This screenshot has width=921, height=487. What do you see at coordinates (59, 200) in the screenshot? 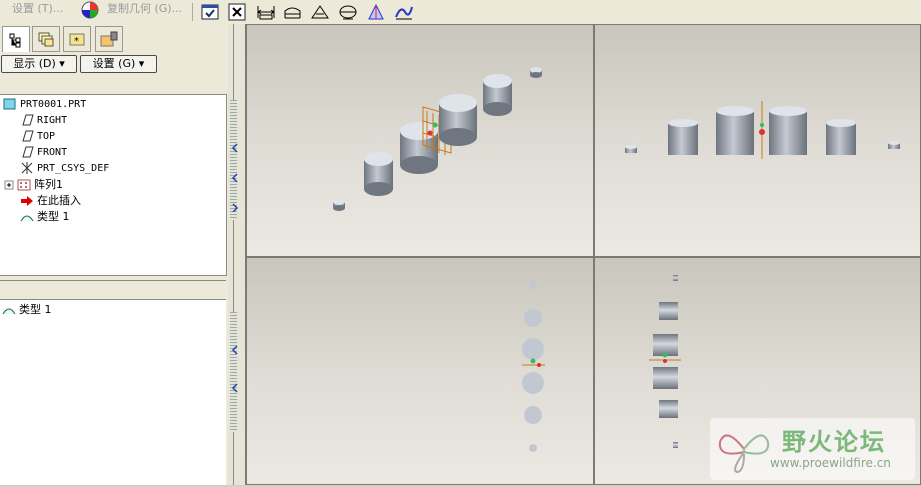
I see `tree-item-label: 在此插入` at bounding box center [59, 200].